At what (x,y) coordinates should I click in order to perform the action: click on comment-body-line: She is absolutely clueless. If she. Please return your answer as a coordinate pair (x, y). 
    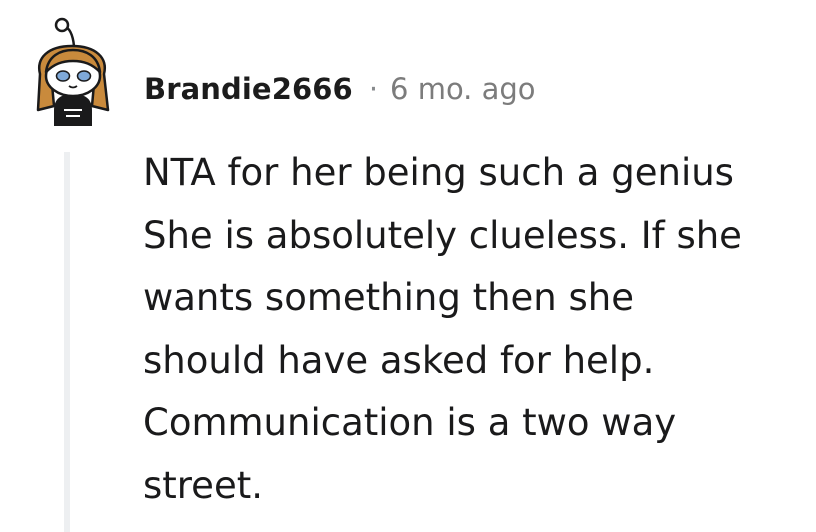
    Looking at the image, I should click on (442, 235).